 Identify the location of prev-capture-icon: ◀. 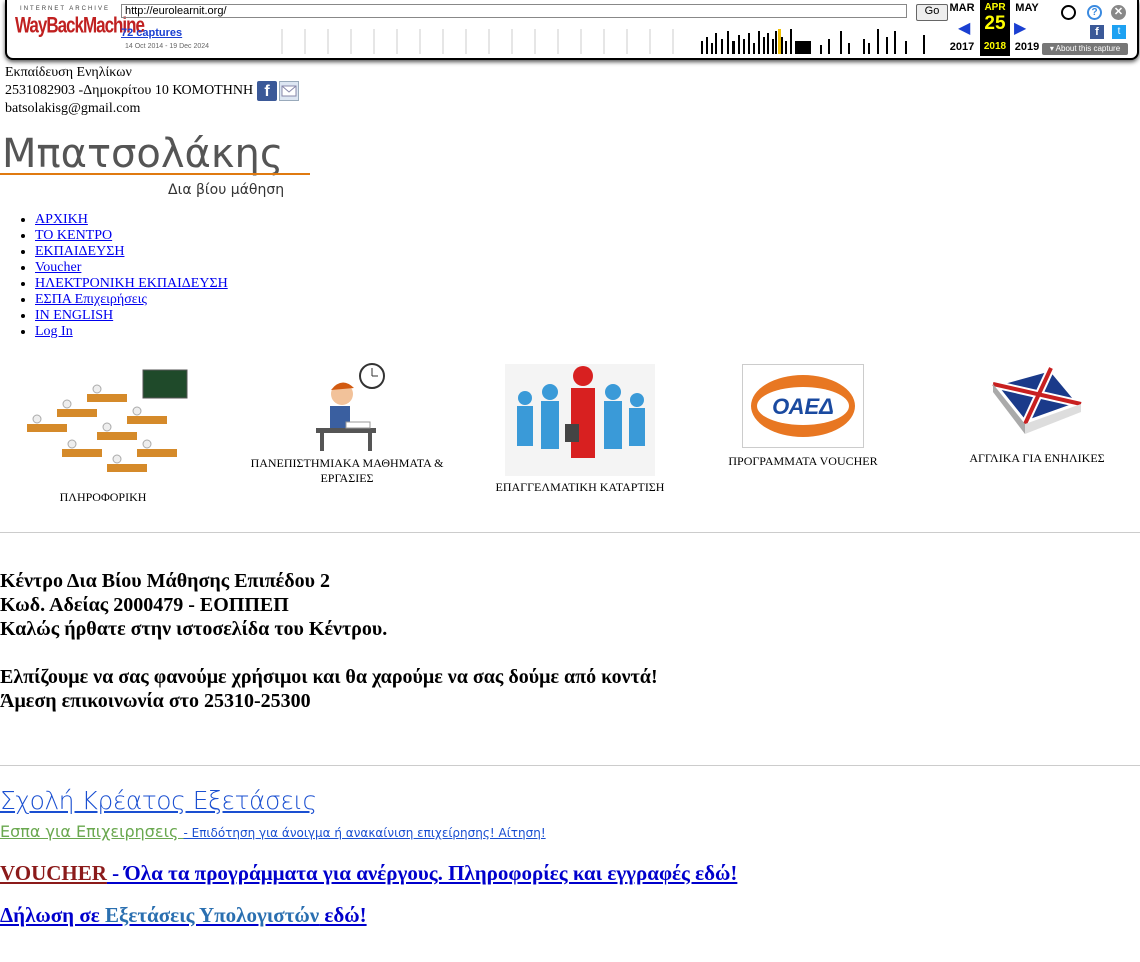
(964, 28).